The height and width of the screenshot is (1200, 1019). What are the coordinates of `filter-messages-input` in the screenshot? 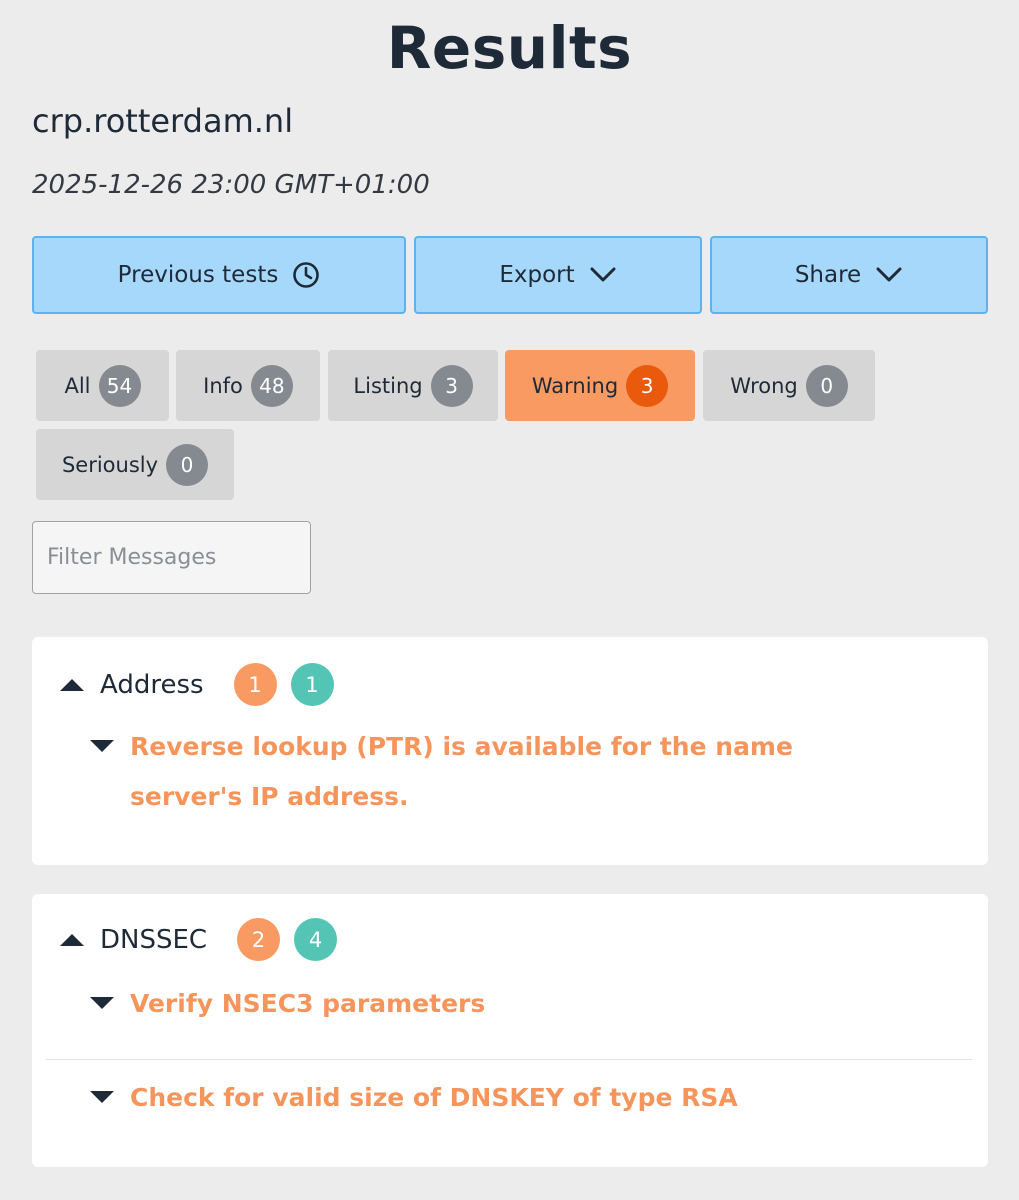 It's located at (171, 557).